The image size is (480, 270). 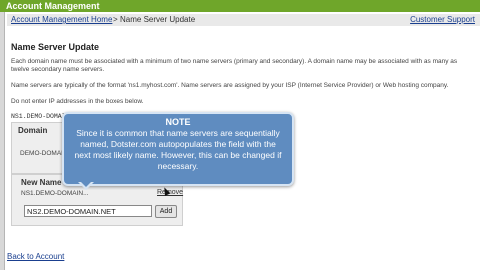 I want to click on page-title: Name Server Update, so click(x=55, y=47).